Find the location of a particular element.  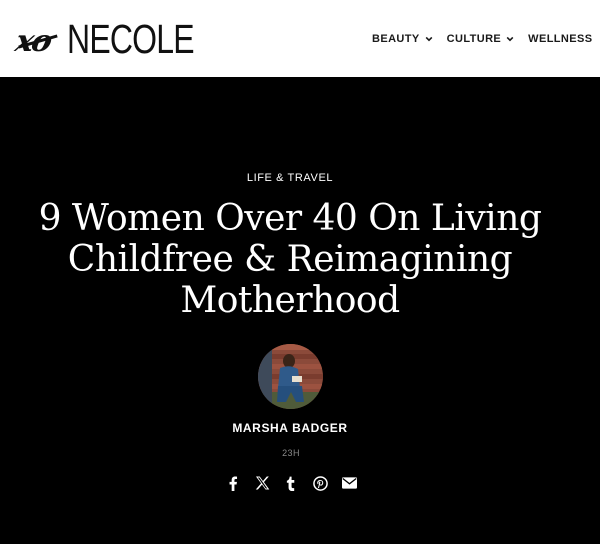

pinterest-icon is located at coordinates (320, 483).